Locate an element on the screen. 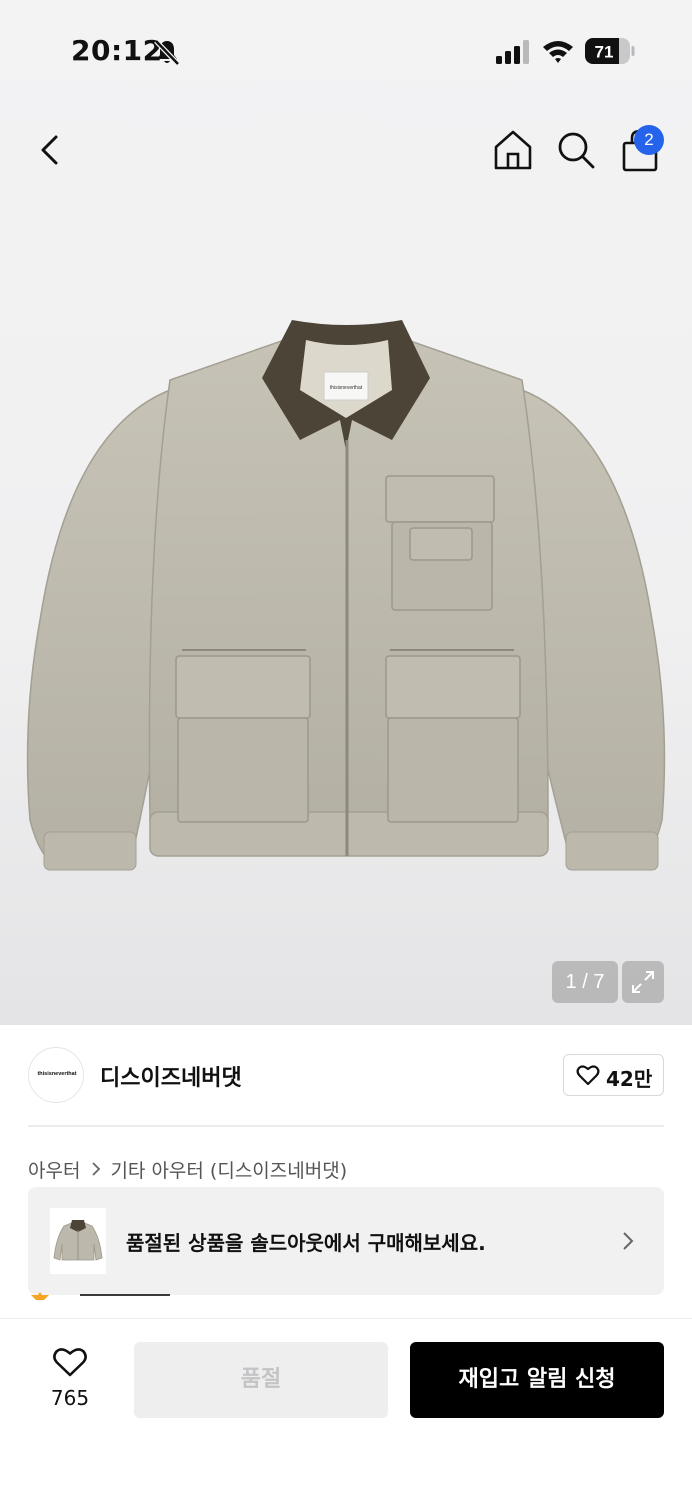 Image resolution: width=692 pixels, height=1500 pixels. back-icon is located at coordinates (52, 150).